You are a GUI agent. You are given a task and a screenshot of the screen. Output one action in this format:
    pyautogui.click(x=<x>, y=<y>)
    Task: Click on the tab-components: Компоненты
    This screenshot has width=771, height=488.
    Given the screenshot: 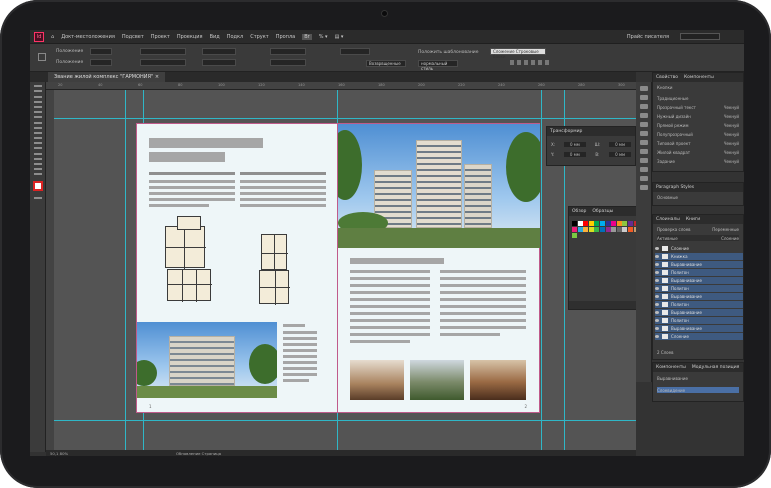 What is the action you would take?
    pyautogui.click(x=671, y=367)
    